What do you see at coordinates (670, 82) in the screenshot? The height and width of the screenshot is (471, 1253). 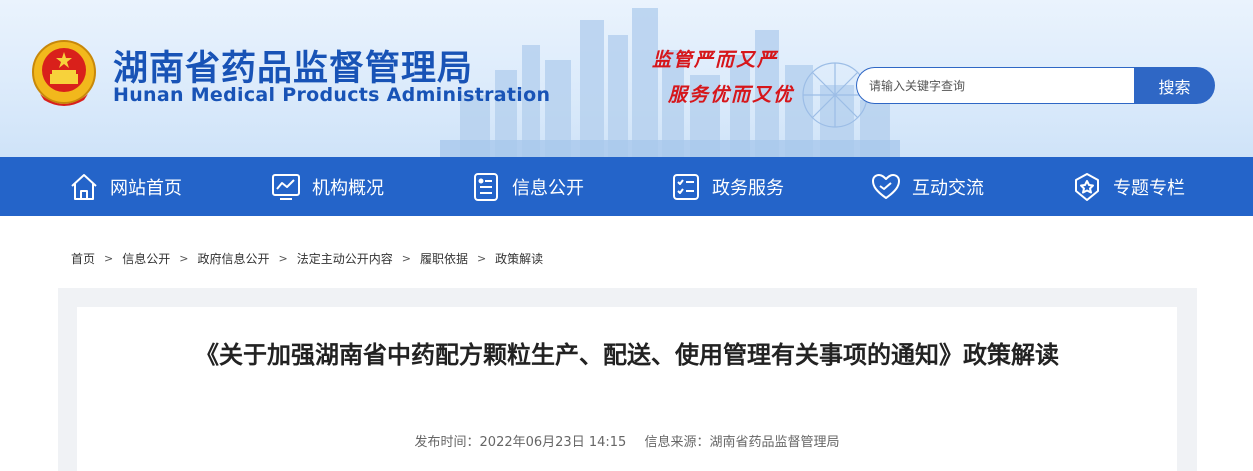 I see `city-skyline-illustration` at bounding box center [670, 82].